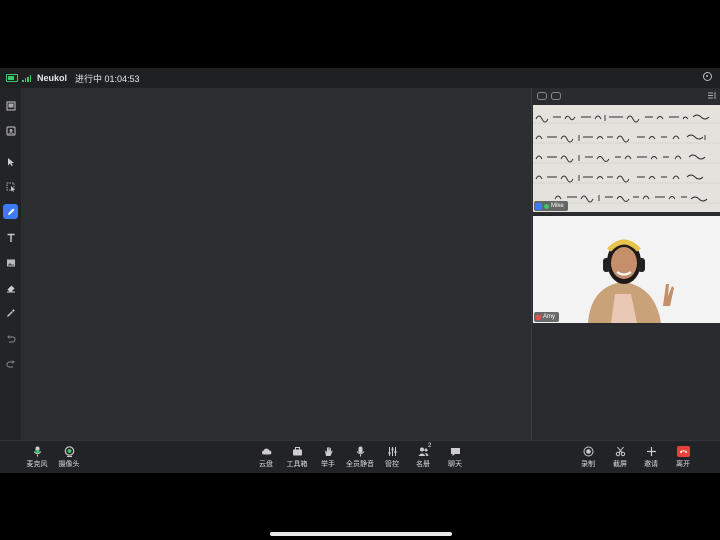 Image resolution: width=720 pixels, height=540 pixels. Describe the element at coordinates (651, 451) in the screenshot. I see `plus-icon` at that location.